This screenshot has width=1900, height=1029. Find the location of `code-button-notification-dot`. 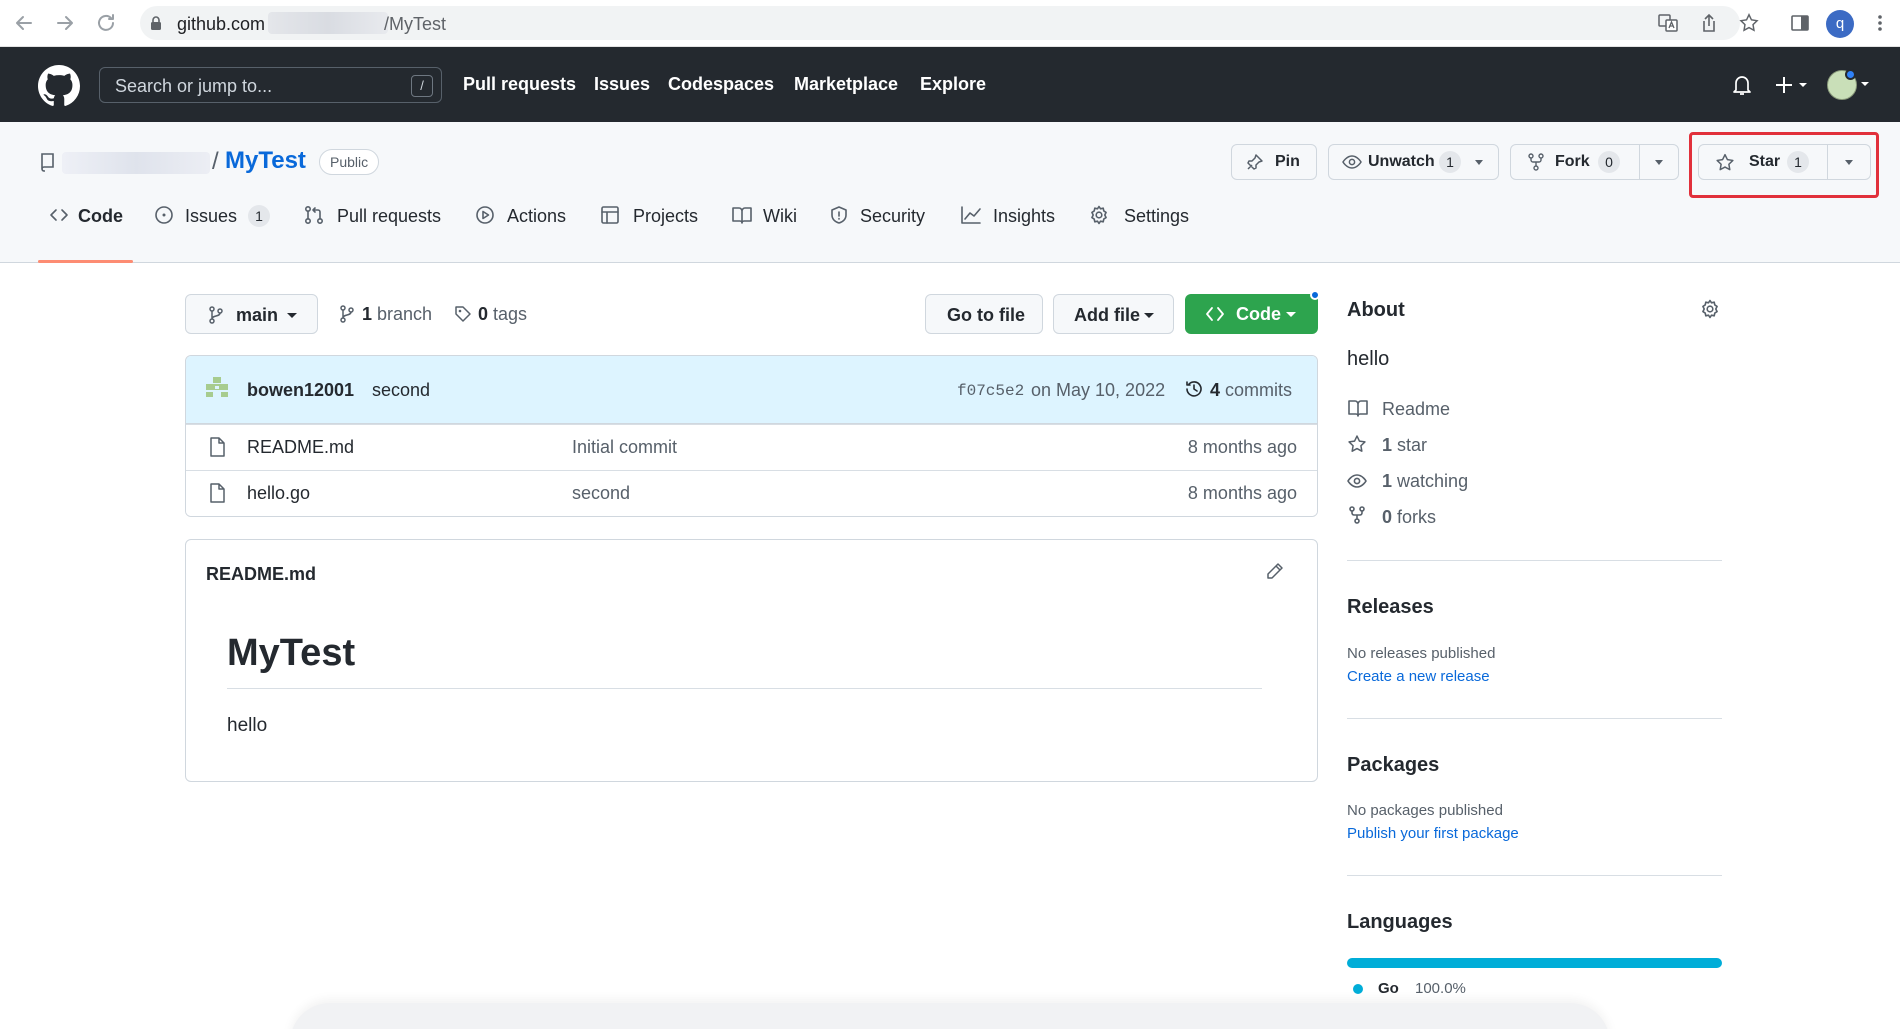

code-button-notification-dot is located at coordinates (1315, 295).